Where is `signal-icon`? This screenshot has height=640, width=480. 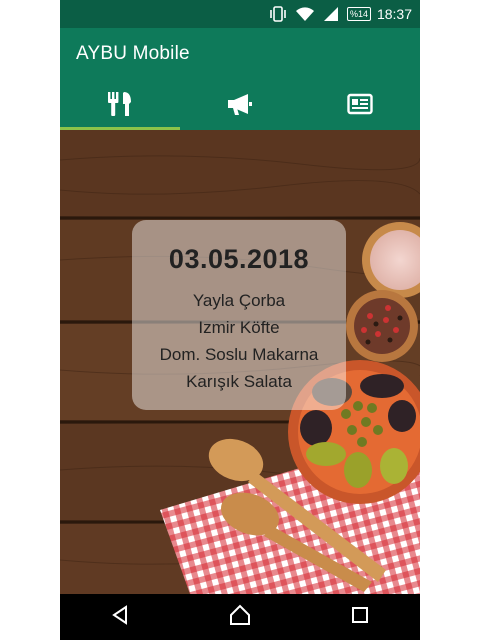
signal-icon is located at coordinates (331, 14).